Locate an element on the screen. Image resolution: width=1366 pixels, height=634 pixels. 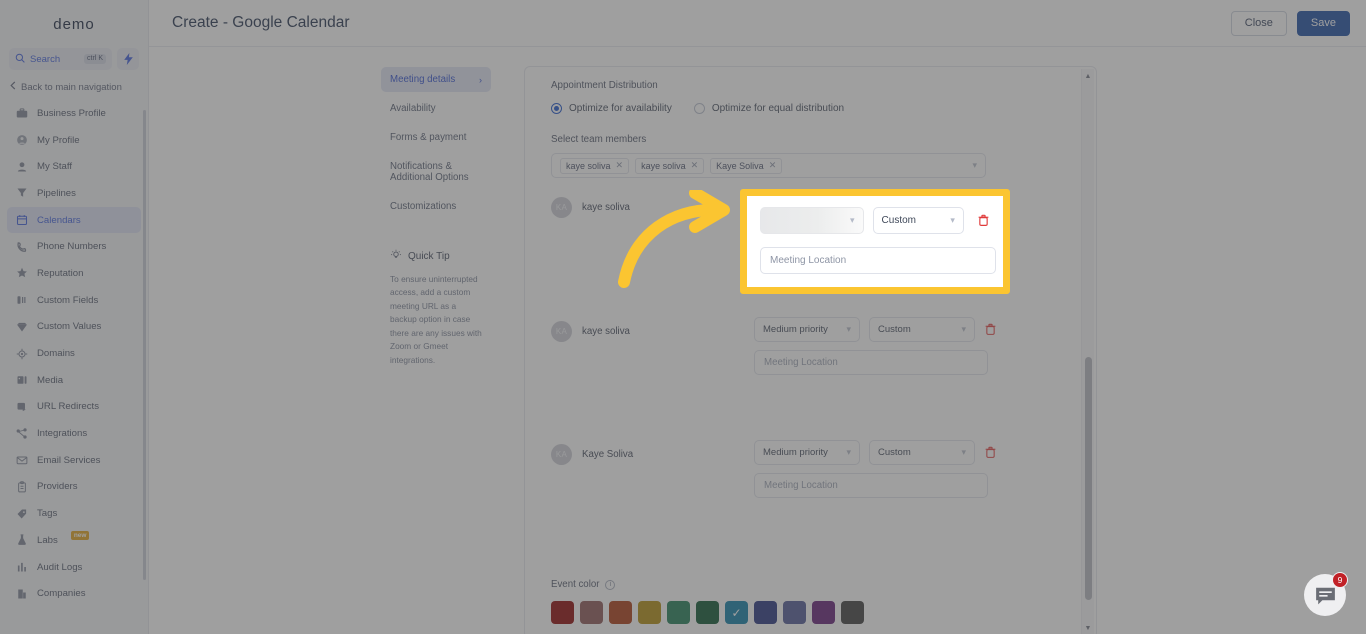
sidebar-item-domains: Domains is located at coordinates (74, 353).